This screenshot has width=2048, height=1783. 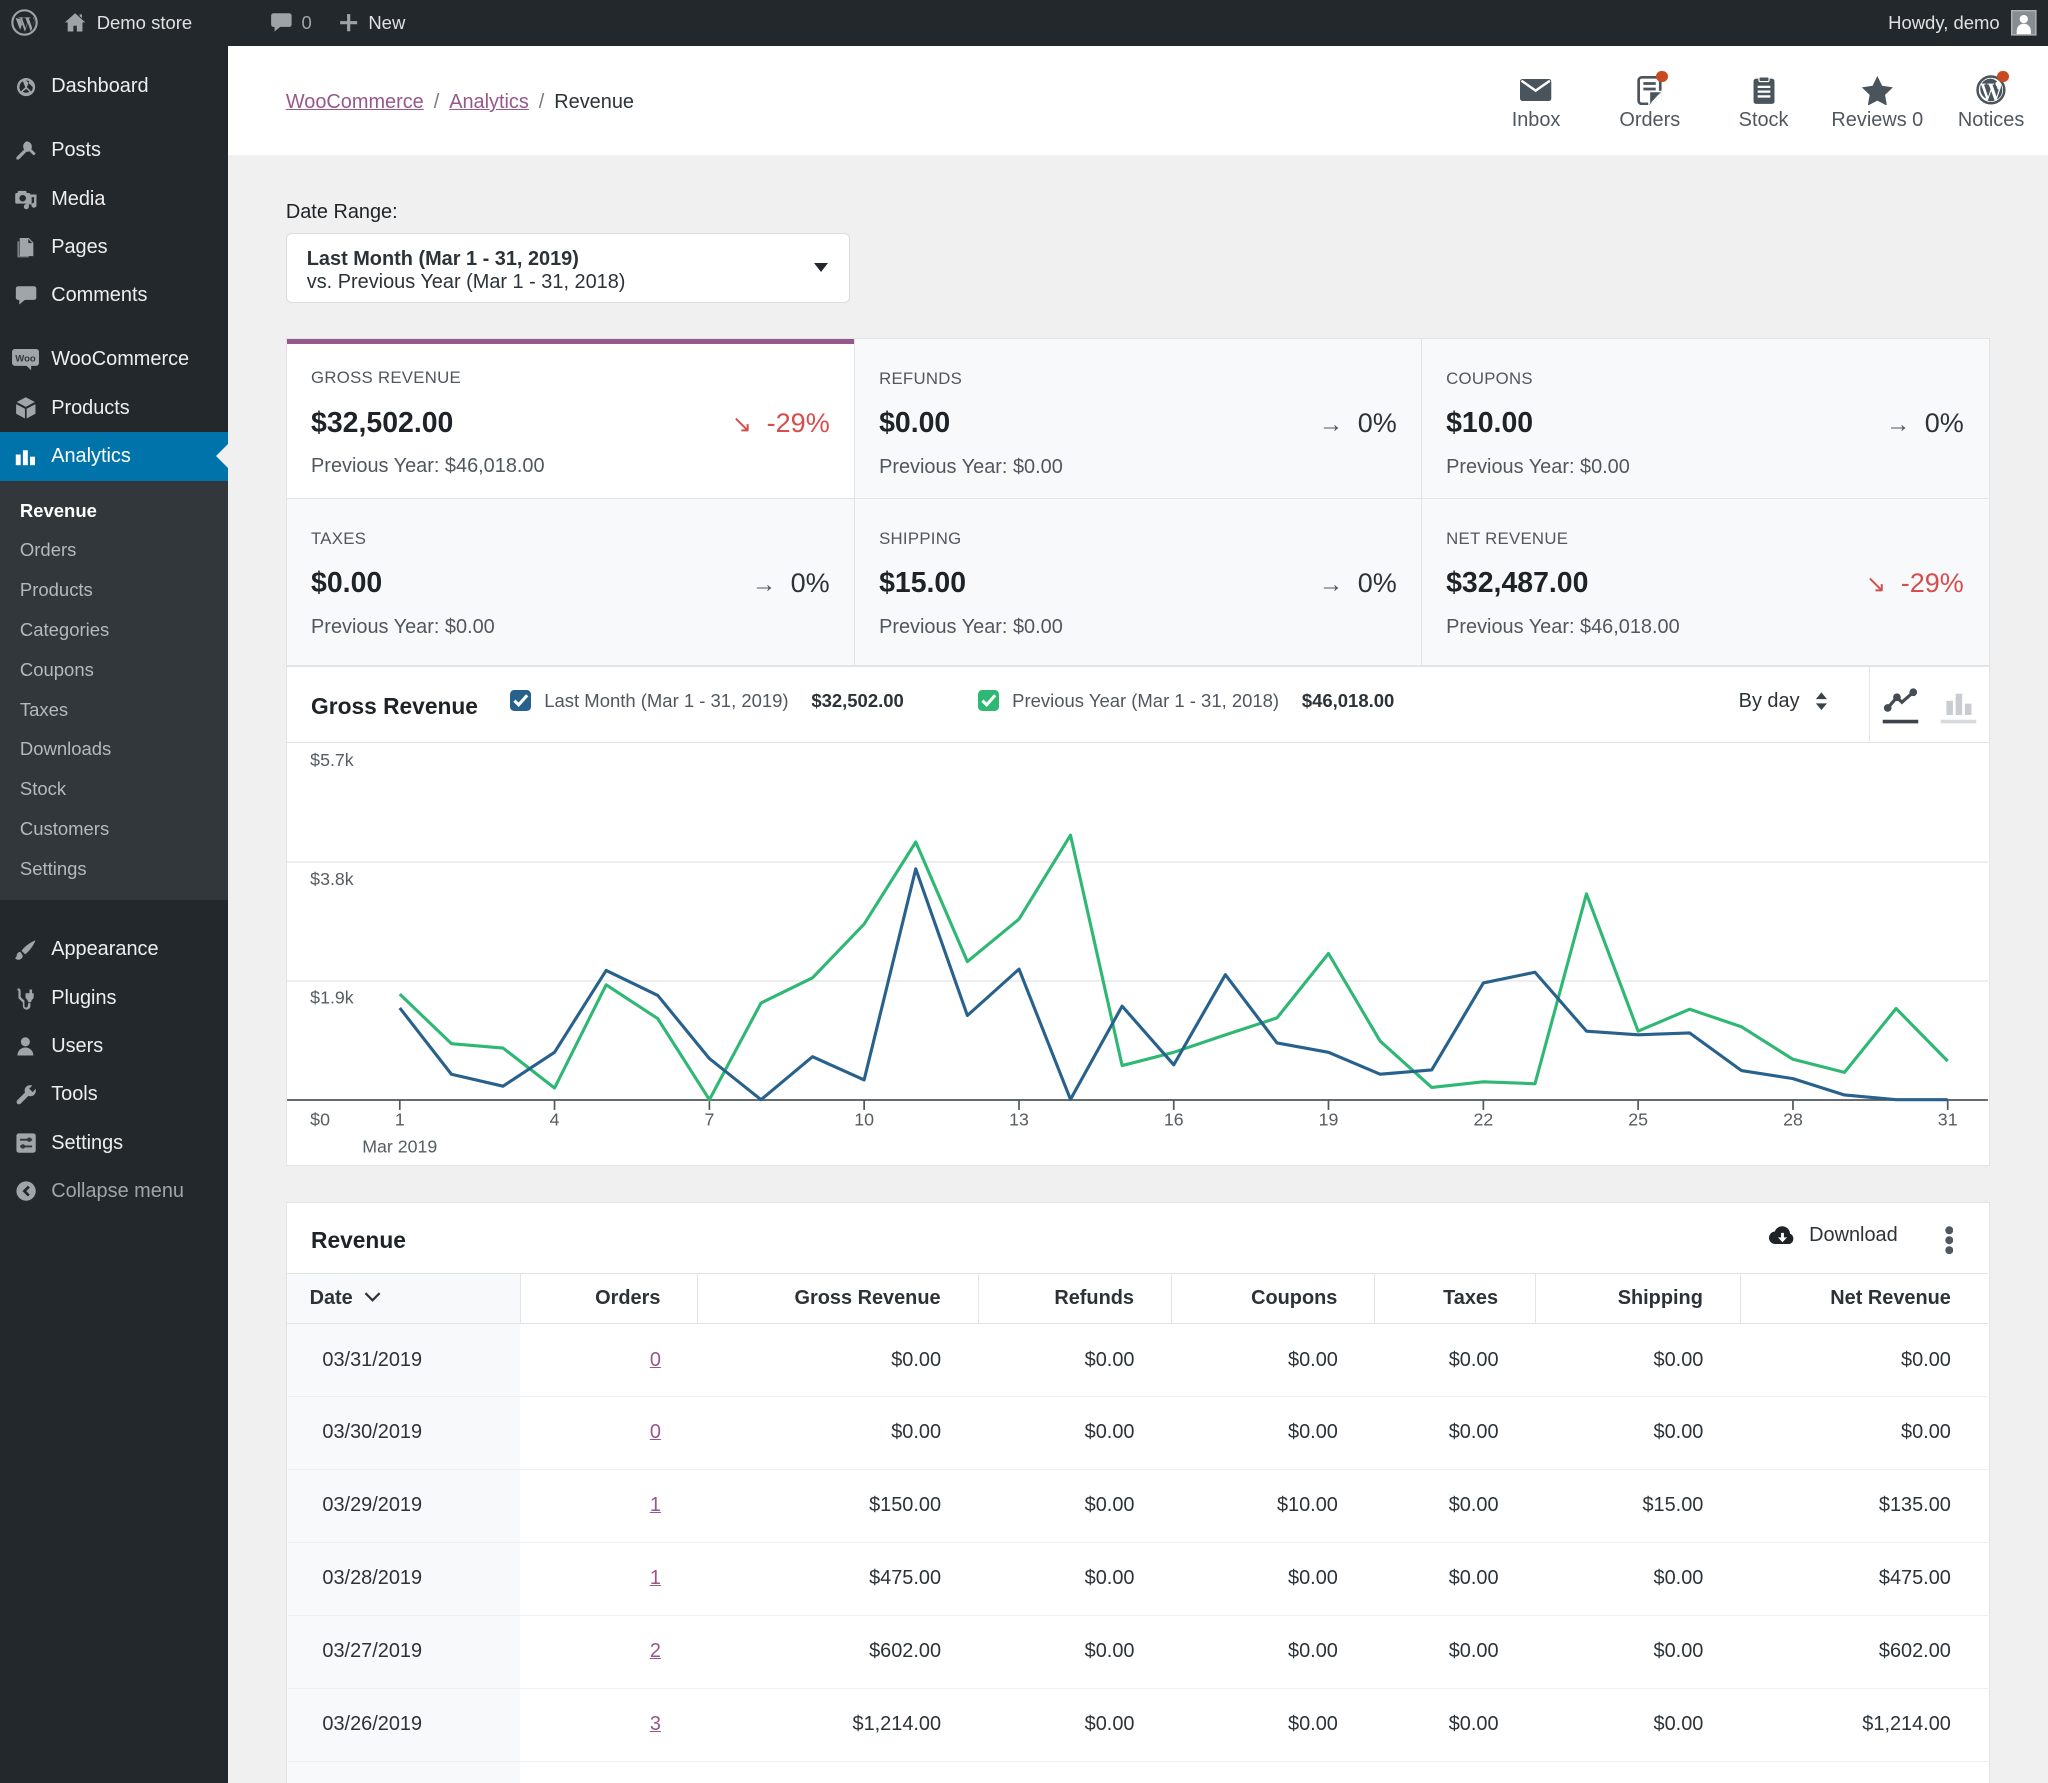 What do you see at coordinates (1174, 1120) in the screenshot?
I see `svg-text: 16` at bounding box center [1174, 1120].